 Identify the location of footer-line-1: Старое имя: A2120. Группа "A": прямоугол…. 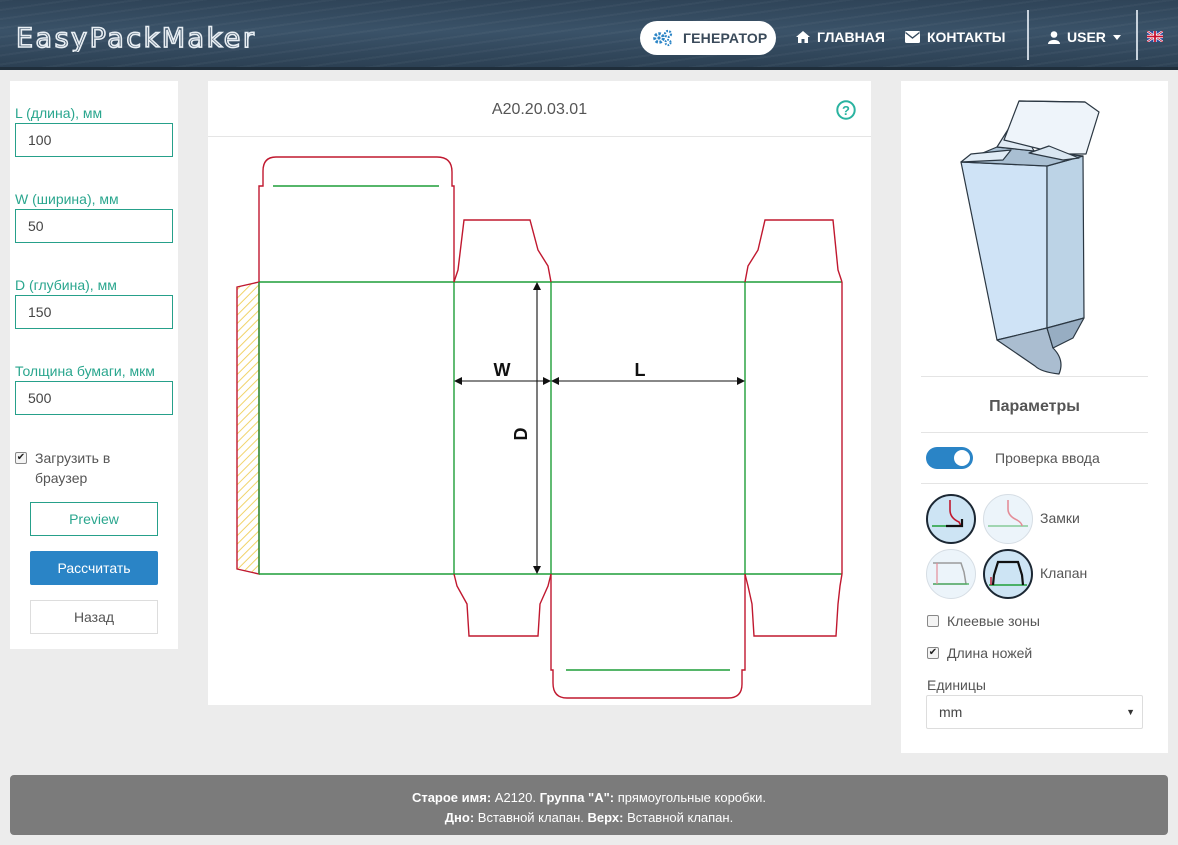
(589, 798).